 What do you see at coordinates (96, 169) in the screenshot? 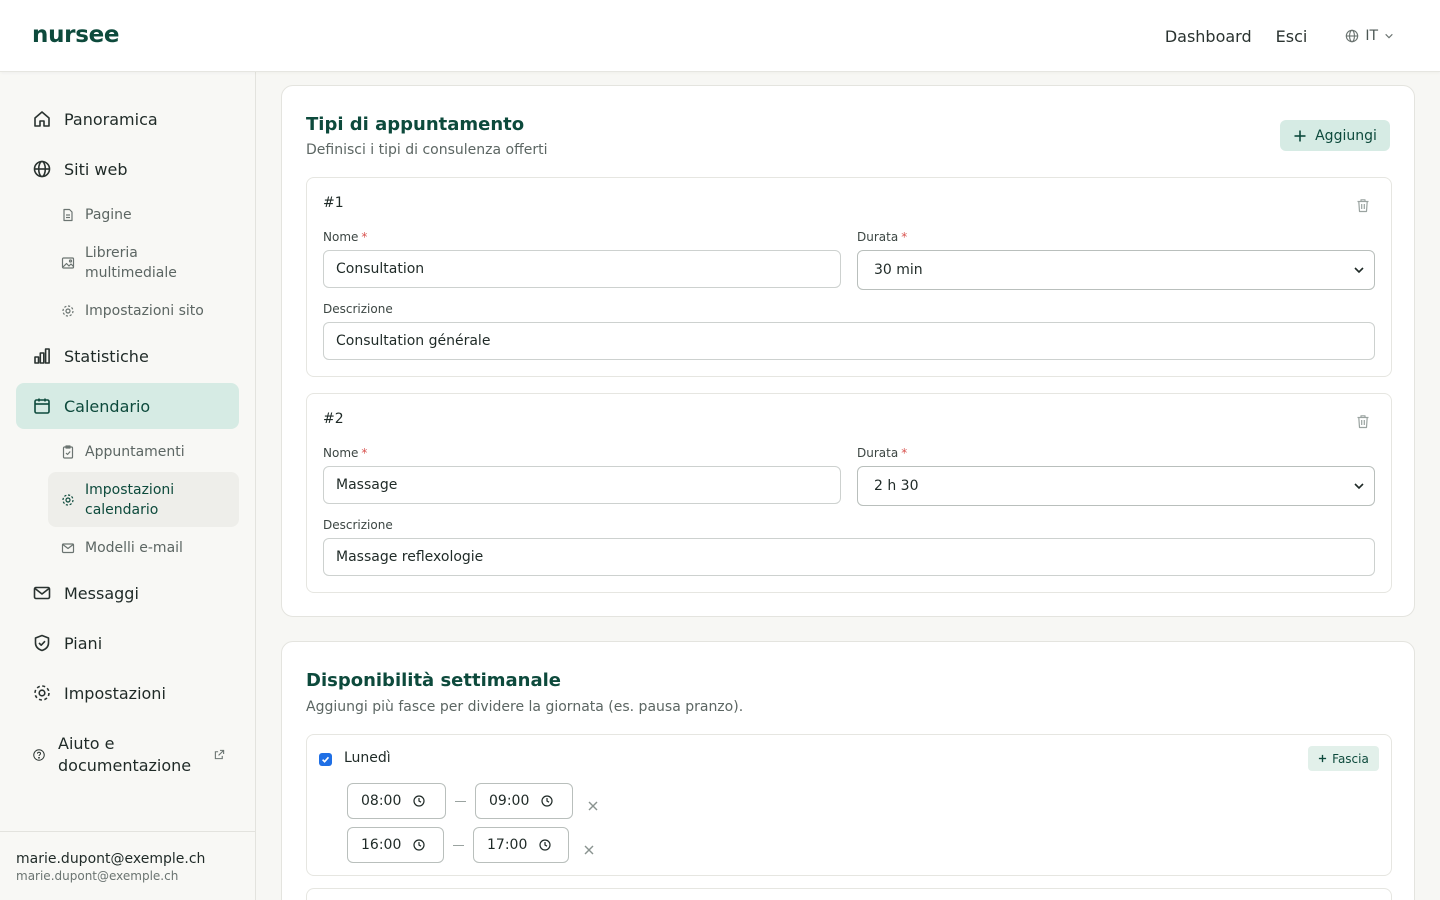
I see `sidebar-item-label: Siti web` at bounding box center [96, 169].